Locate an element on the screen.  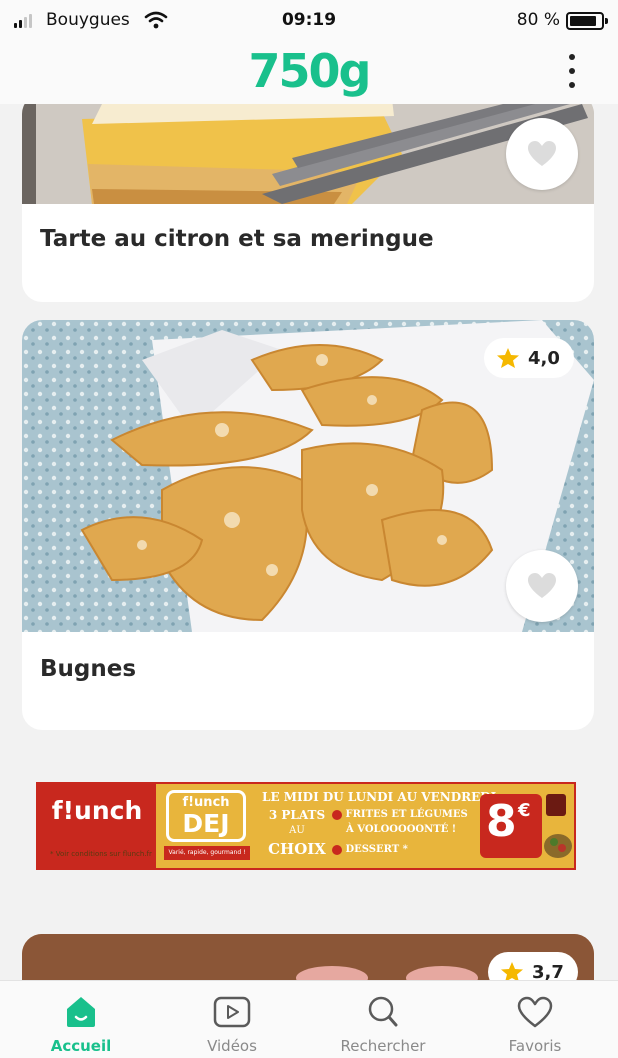
tab-accueil: Accueil is located at coordinates (81, 1019).